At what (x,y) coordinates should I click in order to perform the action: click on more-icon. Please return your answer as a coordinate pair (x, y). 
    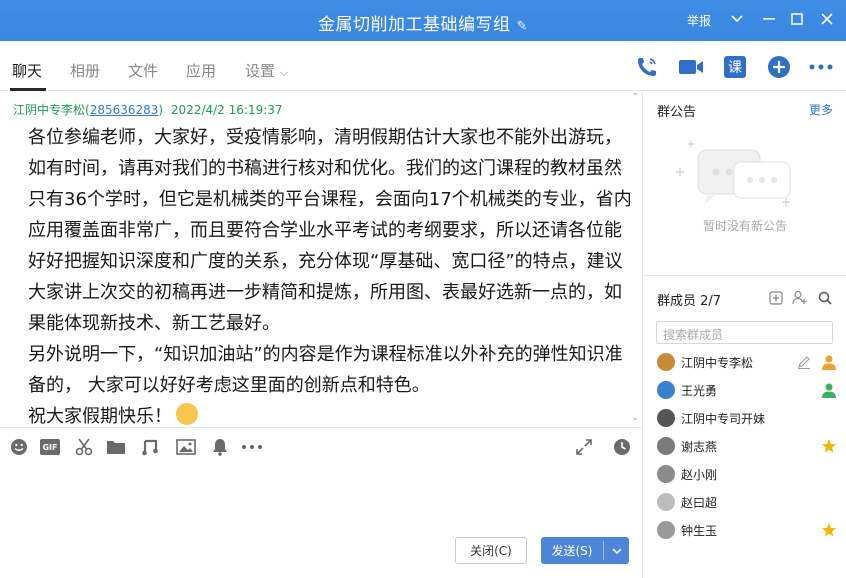
    Looking at the image, I should click on (821, 67).